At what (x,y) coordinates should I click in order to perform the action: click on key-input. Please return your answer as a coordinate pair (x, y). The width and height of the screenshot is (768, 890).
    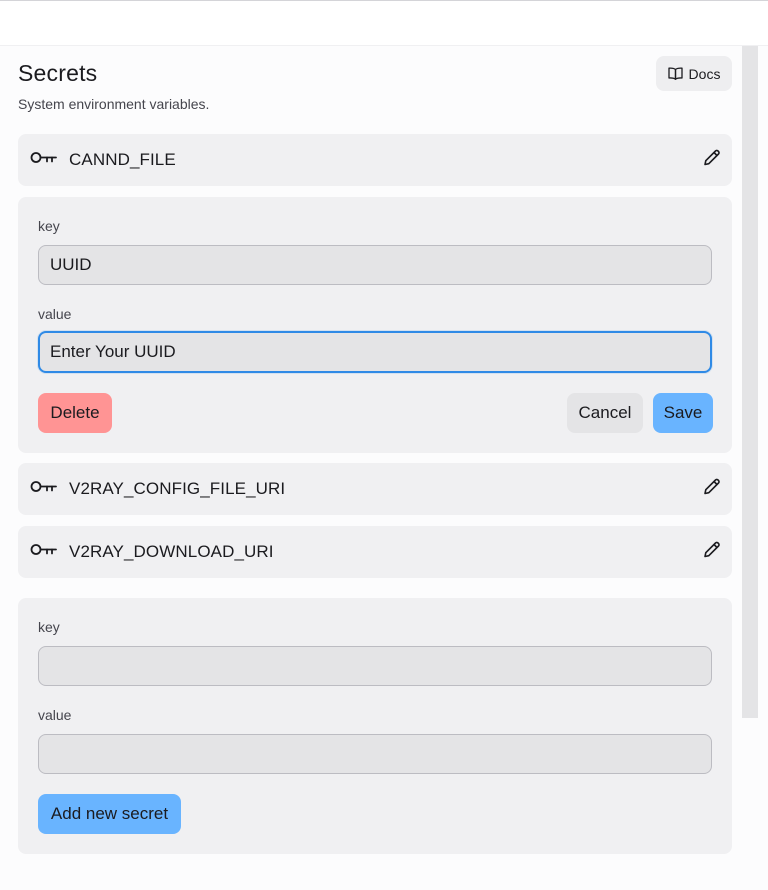
    Looking at the image, I should click on (375, 265).